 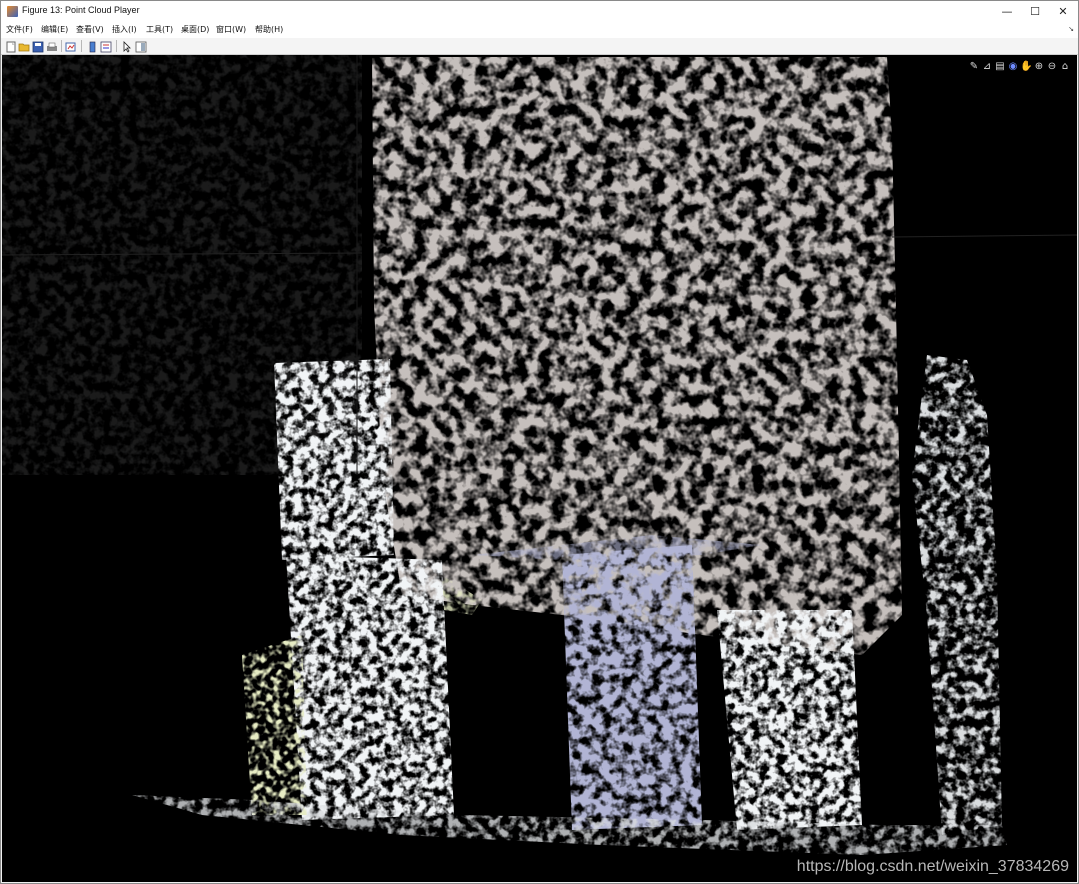 I want to click on box-upper-left-points, so click(x=334, y=459).